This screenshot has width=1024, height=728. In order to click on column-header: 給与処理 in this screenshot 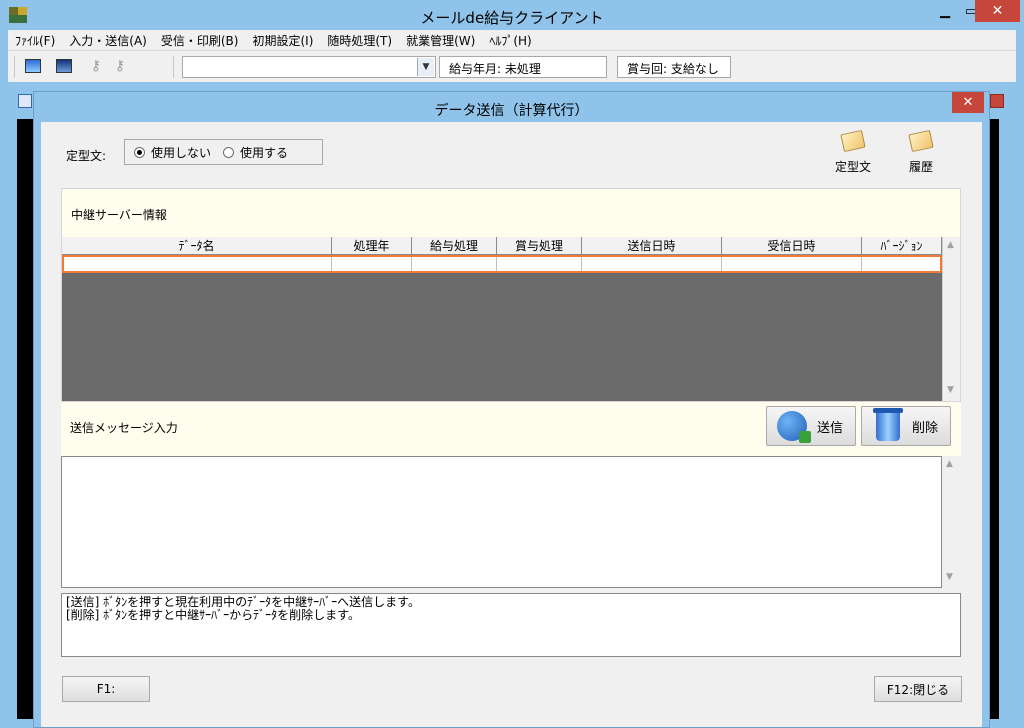, I will do `click(454, 246)`.